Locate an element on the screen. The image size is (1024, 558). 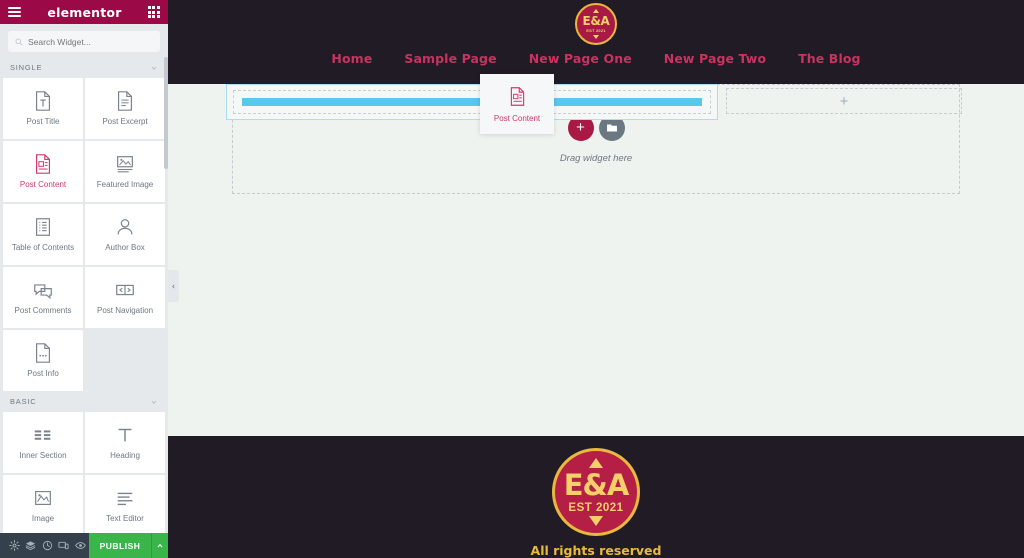
chevron-left-icon is located at coordinates (173, 286).